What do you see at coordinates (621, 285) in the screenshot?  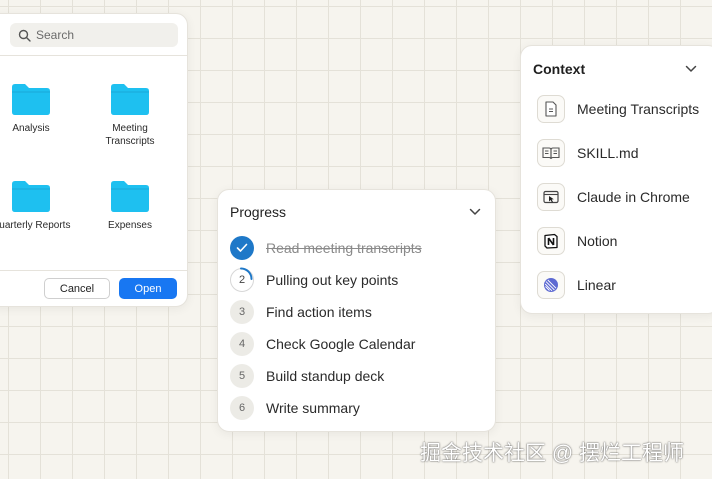 I see `context-item-linear: Linear` at bounding box center [621, 285].